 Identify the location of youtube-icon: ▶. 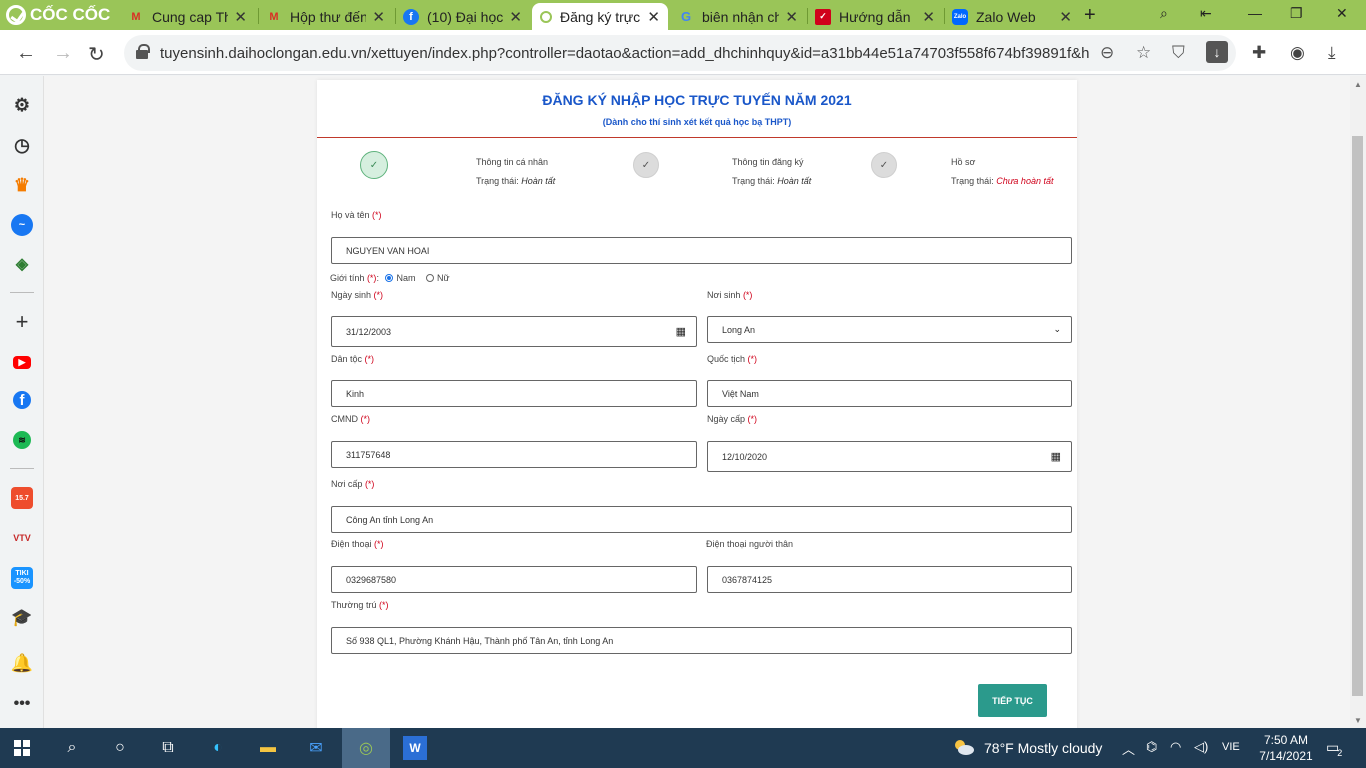
(22, 362).